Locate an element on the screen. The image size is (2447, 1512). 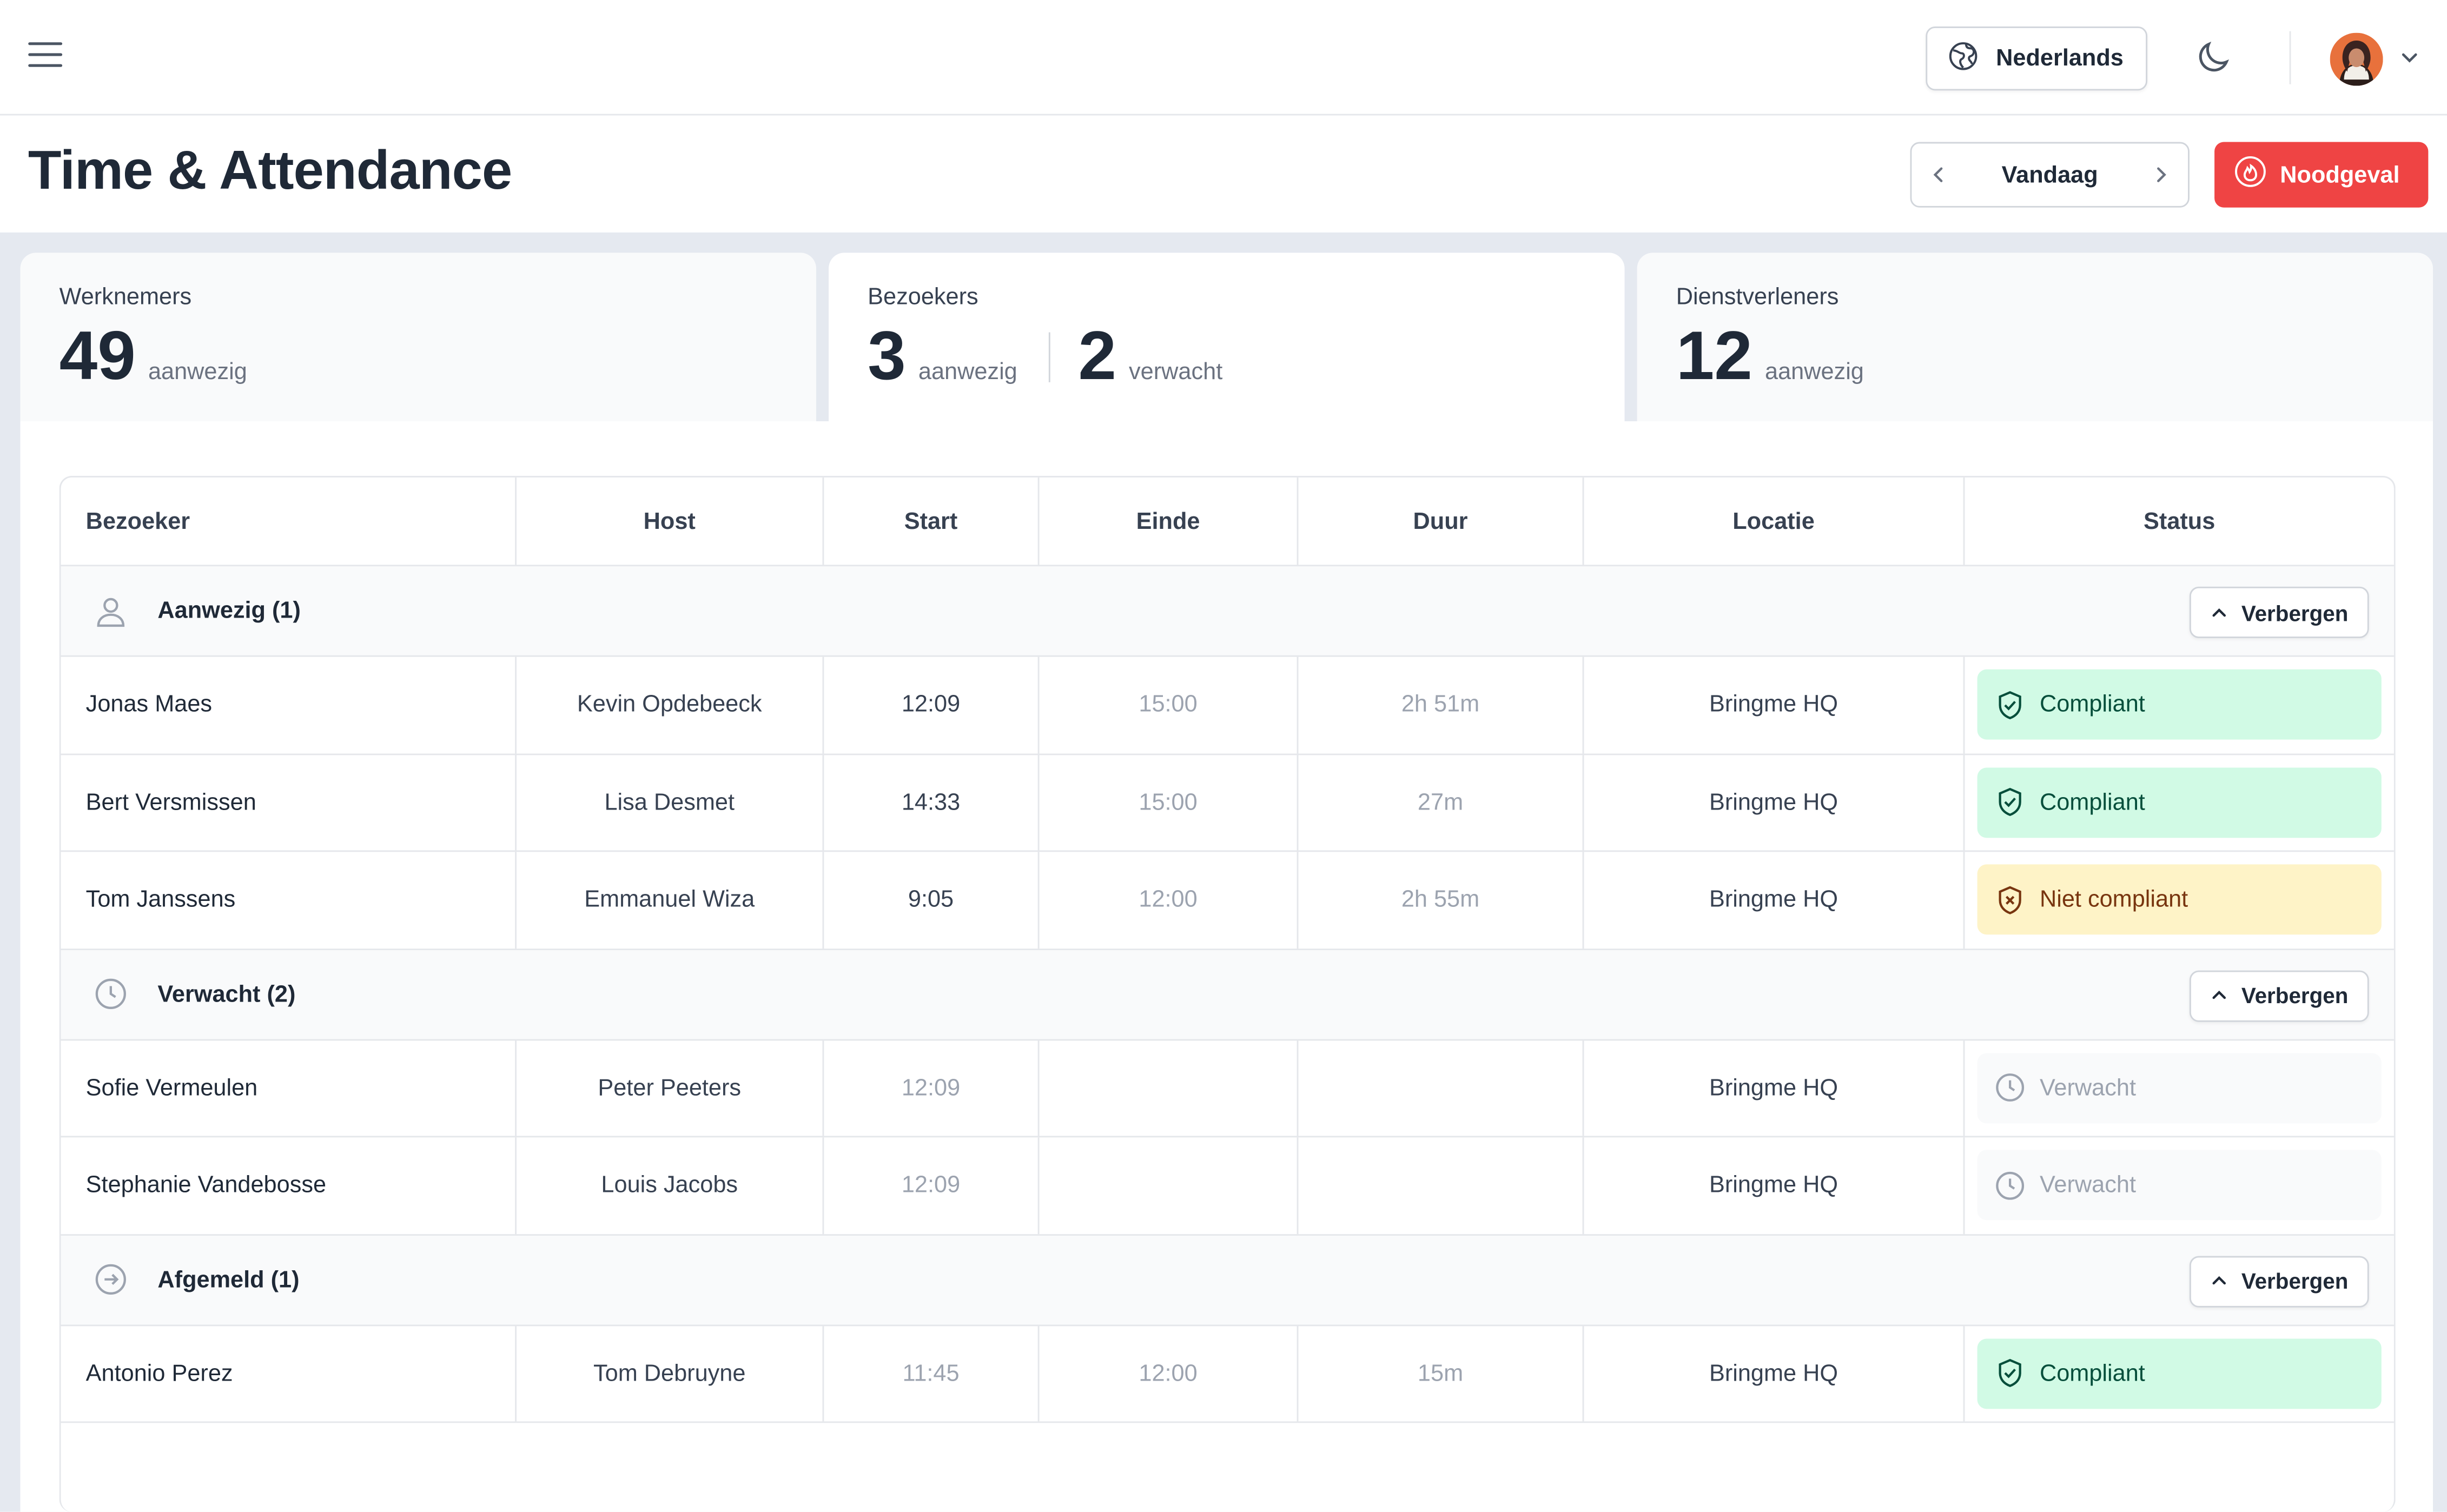
date-navigator: Vandaag is located at coordinates (2050, 175).